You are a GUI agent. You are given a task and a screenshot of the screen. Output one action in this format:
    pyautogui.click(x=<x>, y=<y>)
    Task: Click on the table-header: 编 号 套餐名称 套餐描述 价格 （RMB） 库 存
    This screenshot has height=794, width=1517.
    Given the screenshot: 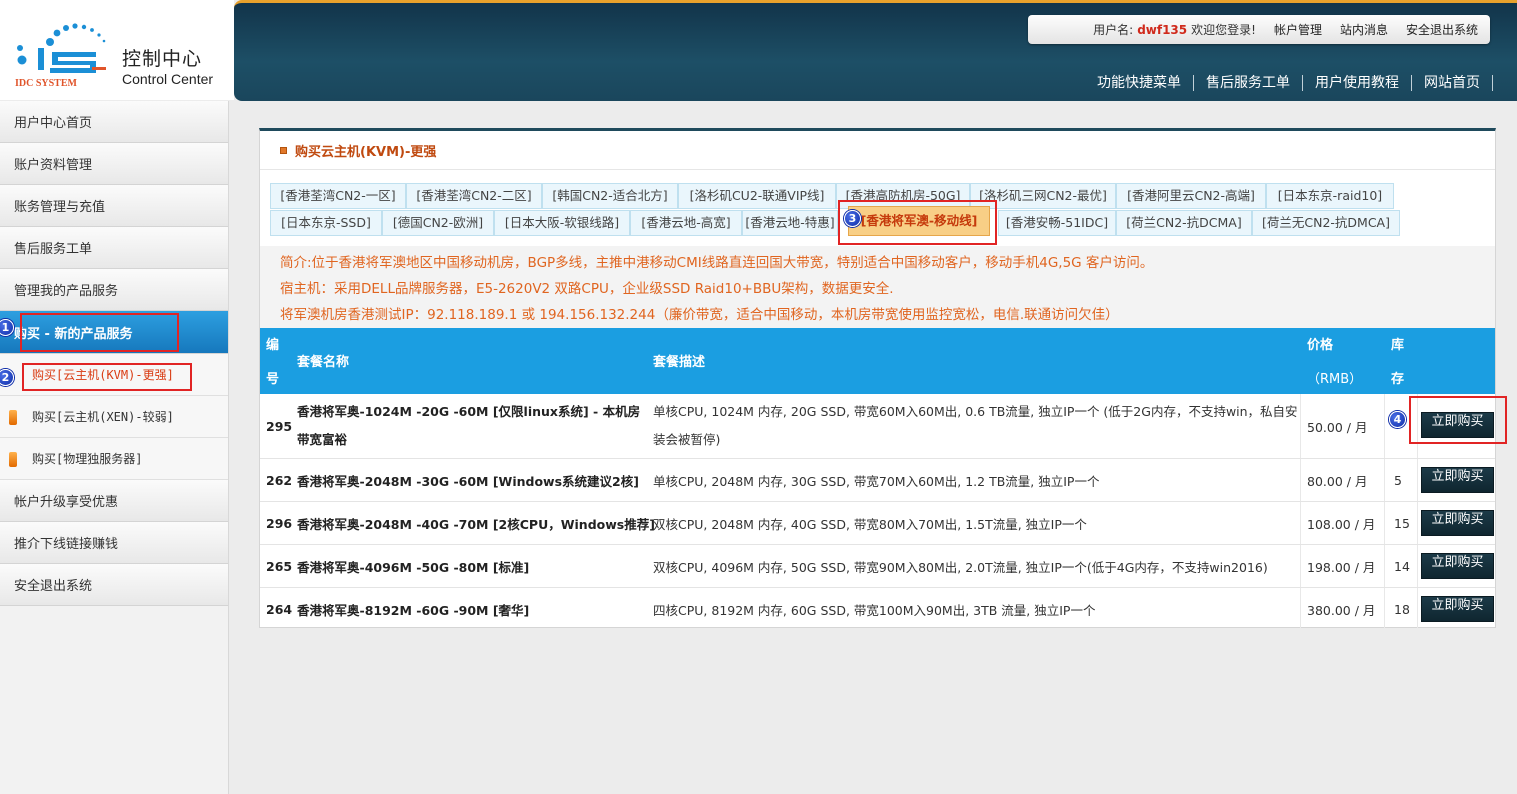 What is the action you would take?
    pyautogui.click(x=877, y=361)
    